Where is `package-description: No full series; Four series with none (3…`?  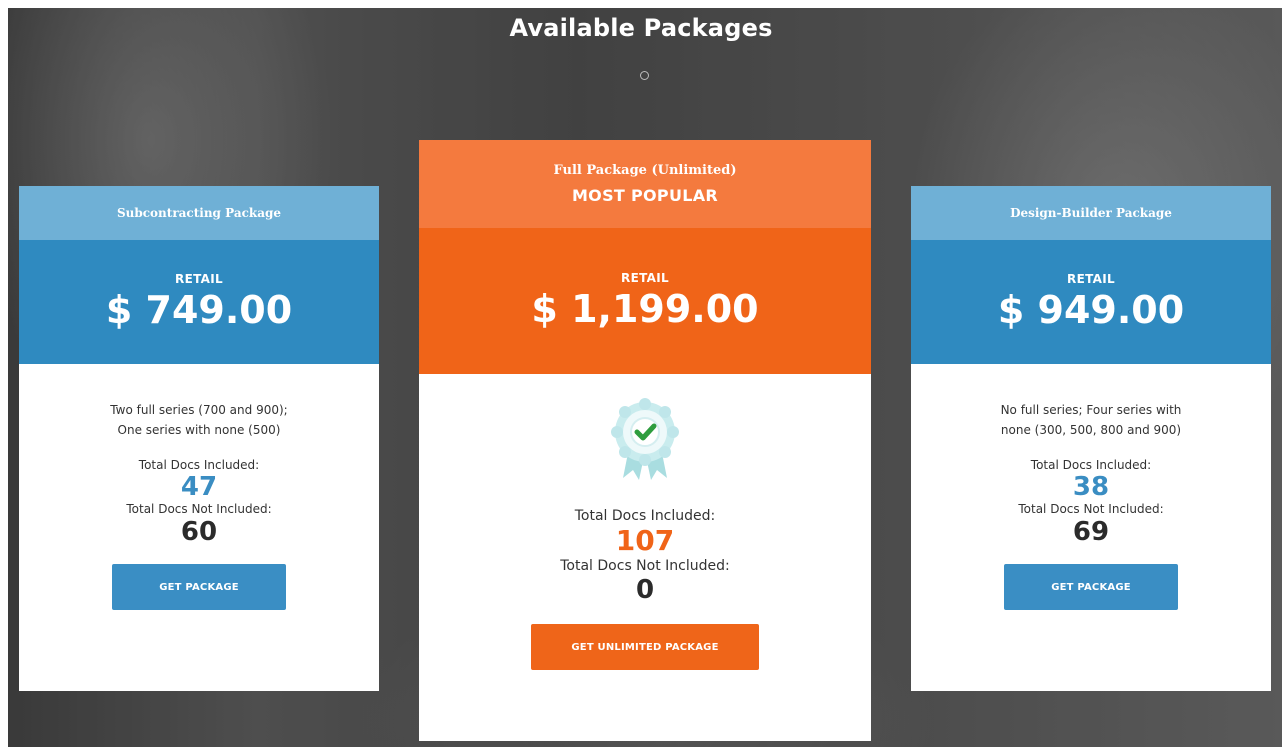
package-description: No full series; Four series with none (3… is located at coordinates (1091, 420).